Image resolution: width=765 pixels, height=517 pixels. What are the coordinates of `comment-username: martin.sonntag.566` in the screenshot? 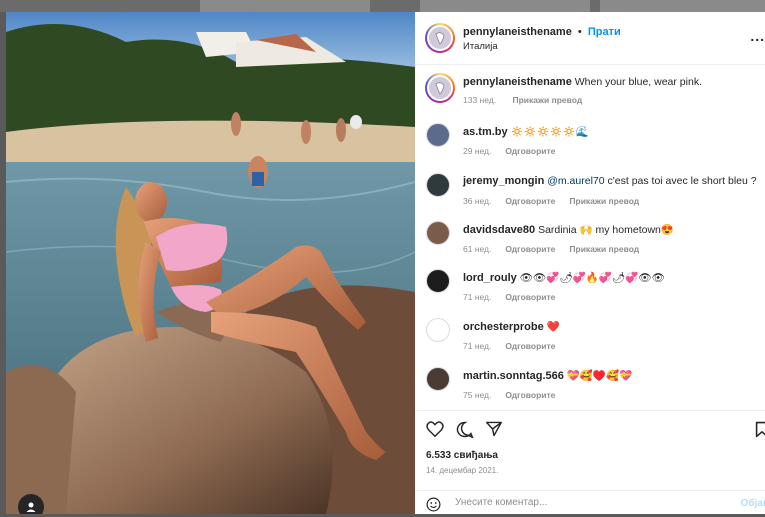 It's located at (513, 376).